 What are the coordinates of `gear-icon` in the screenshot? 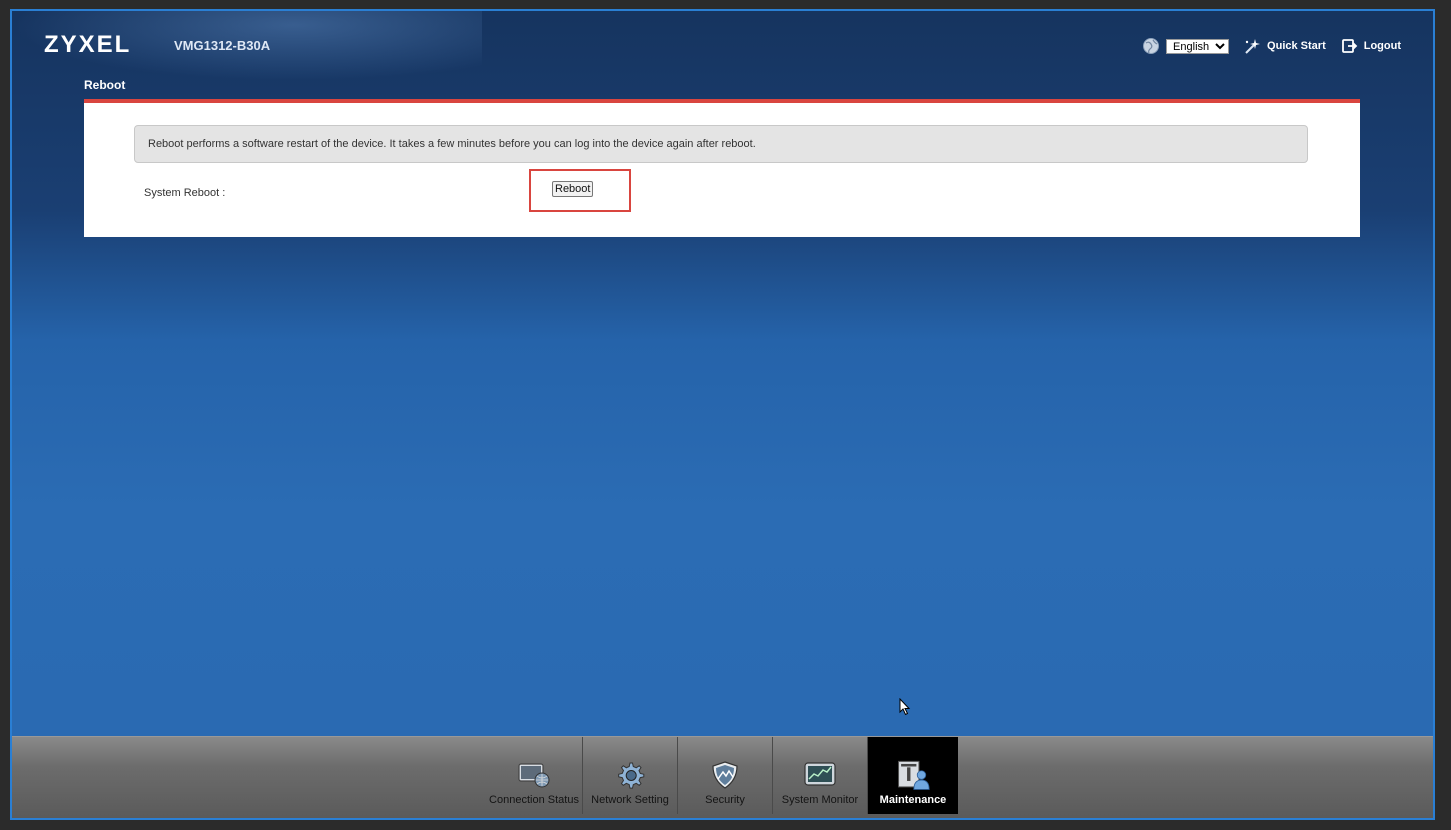 It's located at (630, 775).